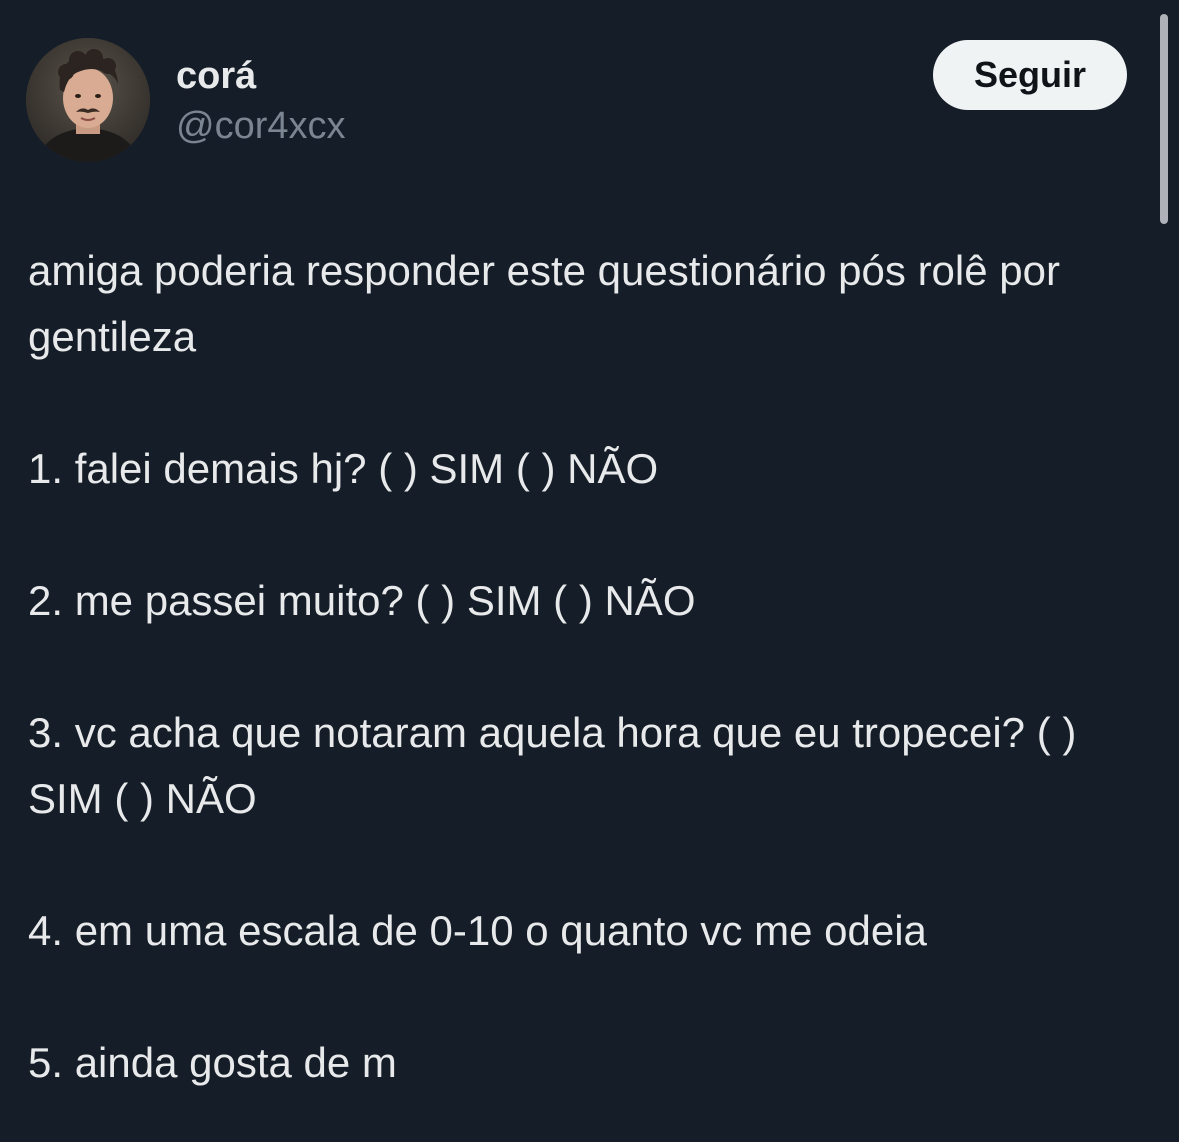 The height and width of the screenshot is (1142, 1179). I want to click on author-handle: @cor4xcx, so click(261, 126).